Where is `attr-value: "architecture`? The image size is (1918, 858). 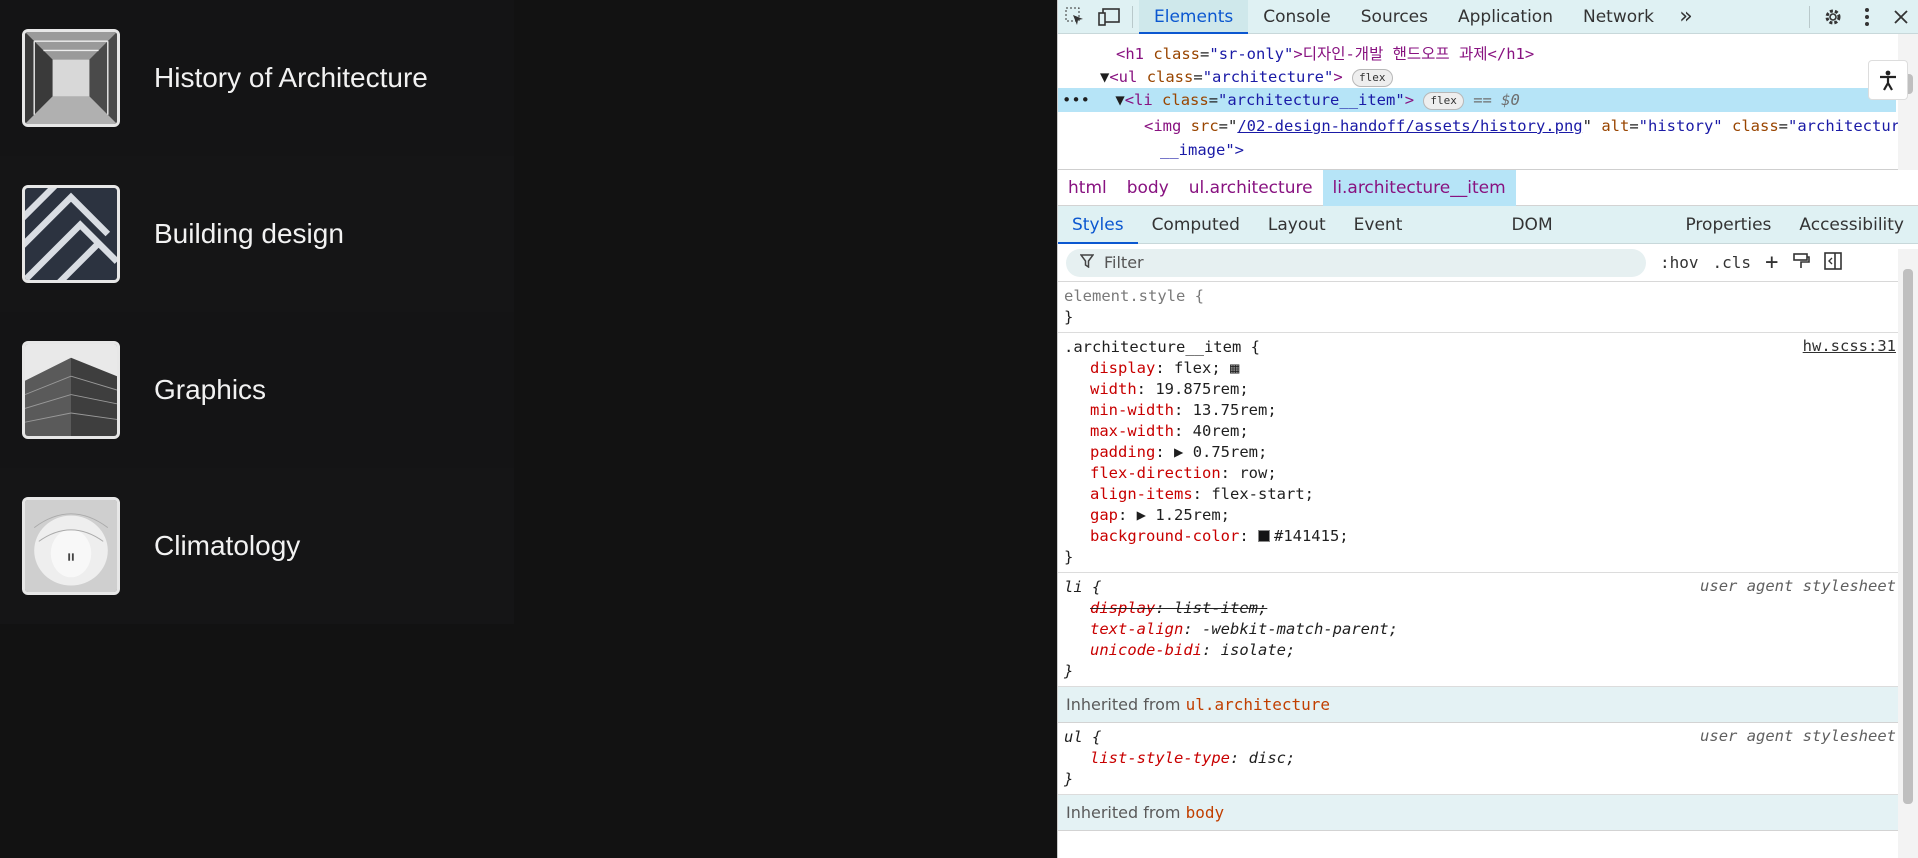 attr-value: "architecture is located at coordinates (1849, 126).